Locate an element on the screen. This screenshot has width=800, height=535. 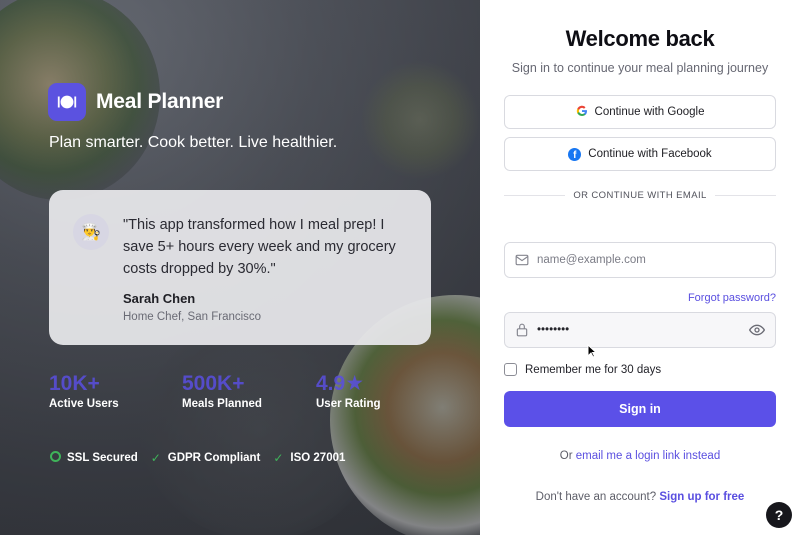
plate-icon is located at coordinates (67, 102).